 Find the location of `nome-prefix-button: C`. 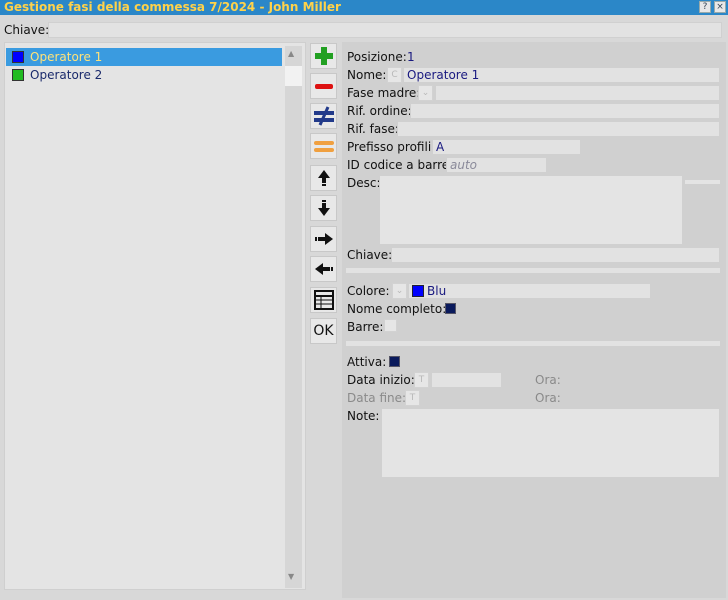

nome-prefix-button: C is located at coordinates (394, 75).